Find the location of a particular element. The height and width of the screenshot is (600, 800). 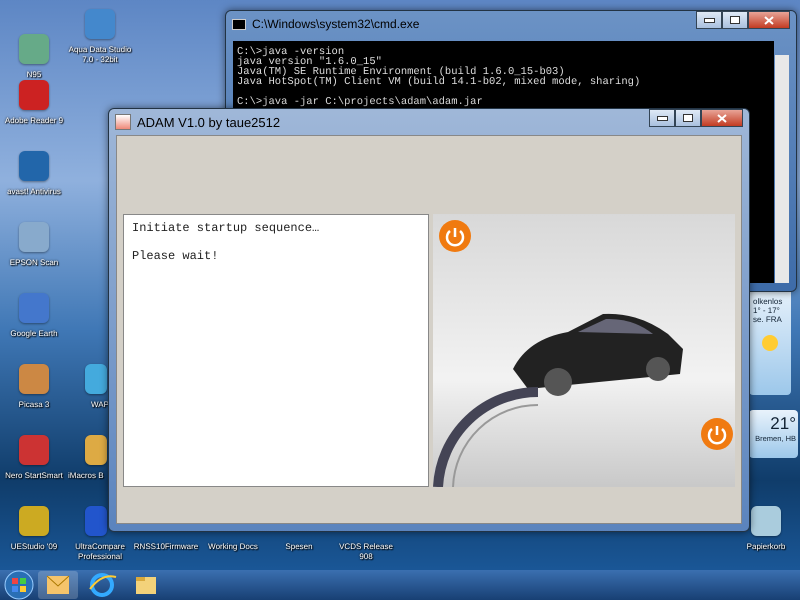

console-line: C:\>java -version is located at coordinates (290, 52).